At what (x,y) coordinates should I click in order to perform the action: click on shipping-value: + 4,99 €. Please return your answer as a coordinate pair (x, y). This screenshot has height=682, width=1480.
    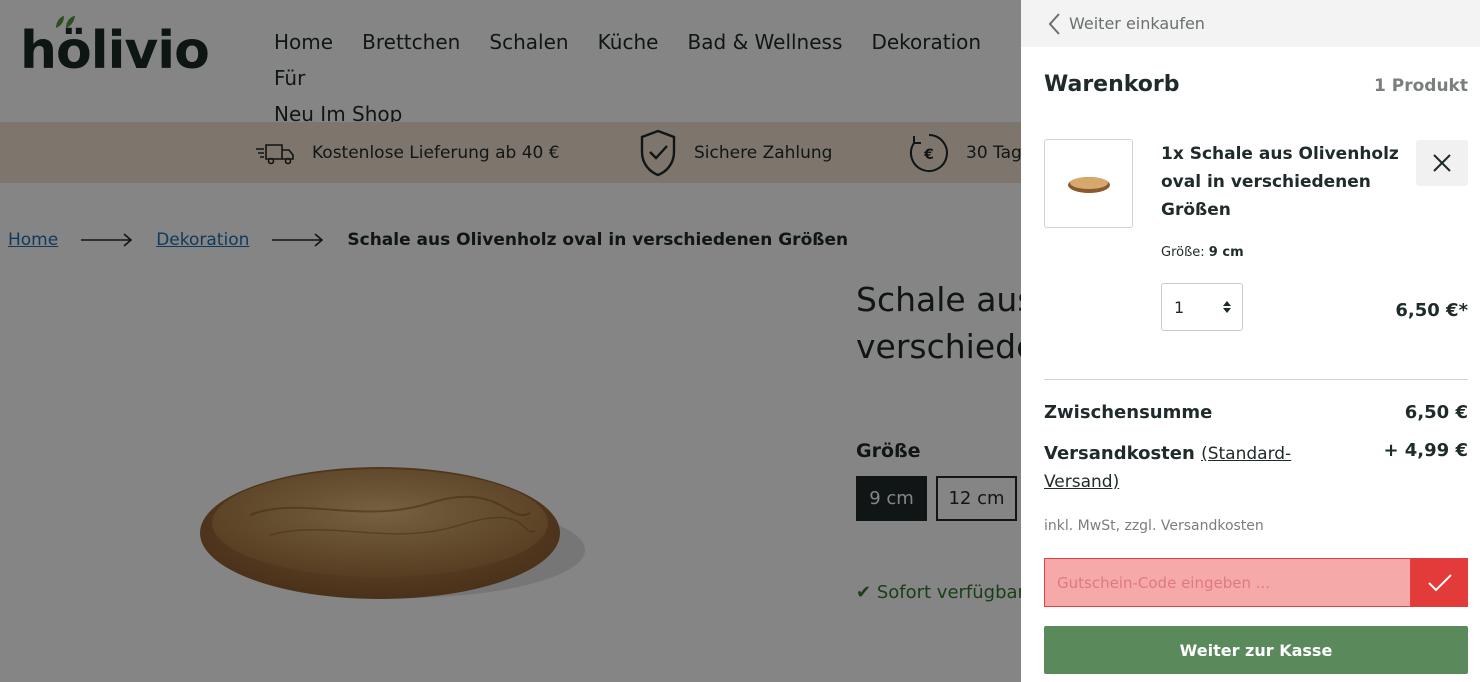
    Looking at the image, I should click on (1425, 450).